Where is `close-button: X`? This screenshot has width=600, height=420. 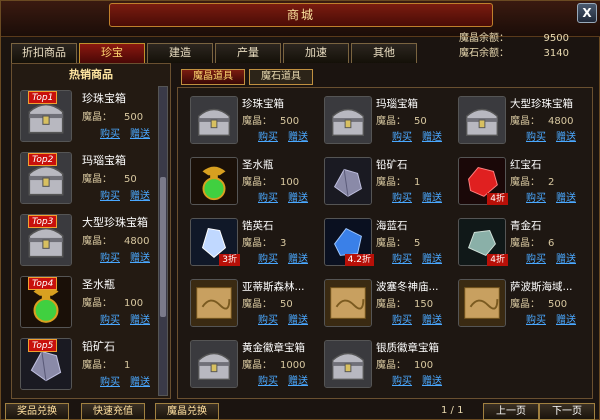 close-button: X is located at coordinates (587, 13).